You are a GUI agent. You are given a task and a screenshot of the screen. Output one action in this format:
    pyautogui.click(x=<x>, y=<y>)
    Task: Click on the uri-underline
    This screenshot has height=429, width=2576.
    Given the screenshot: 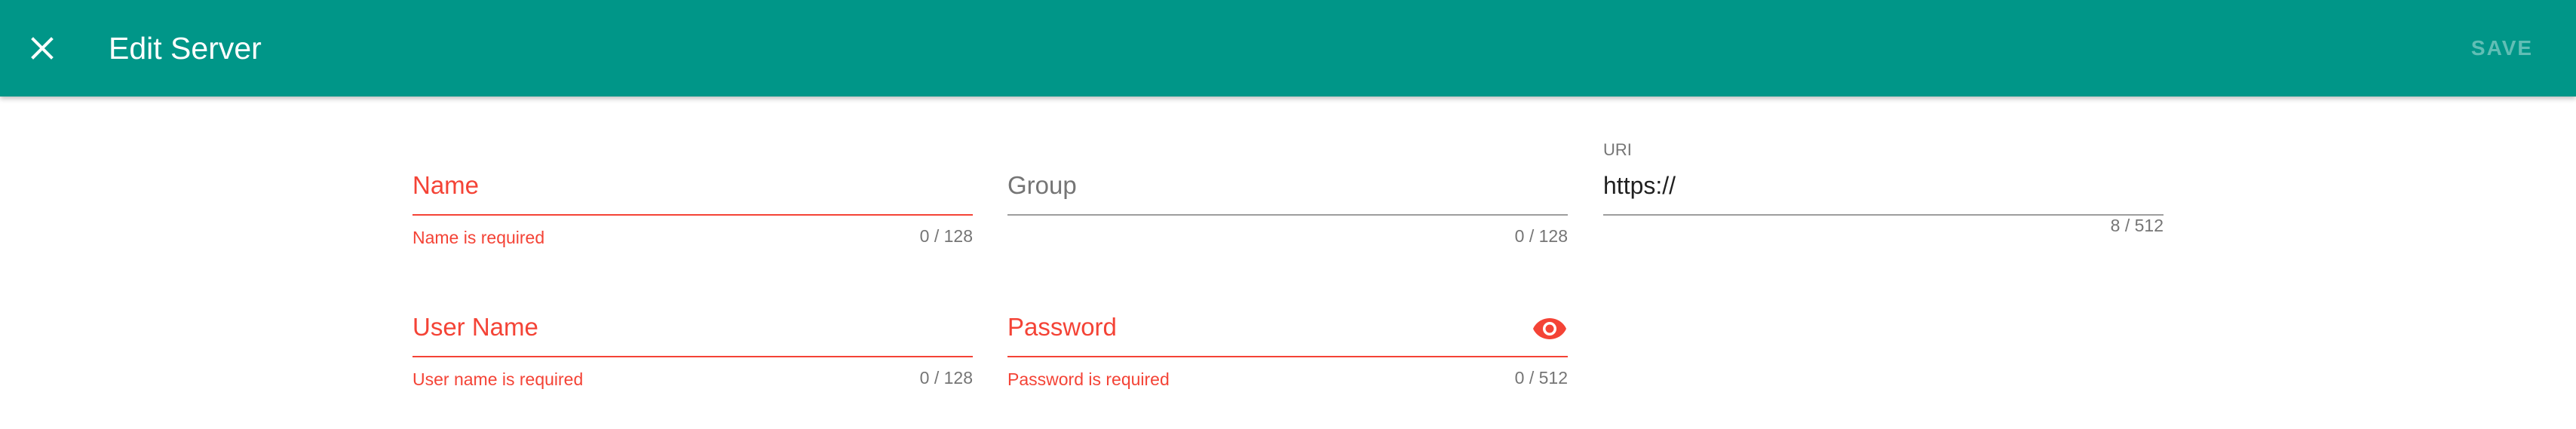 What is the action you would take?
    pyautogui.click(x=1883, y=215)
    